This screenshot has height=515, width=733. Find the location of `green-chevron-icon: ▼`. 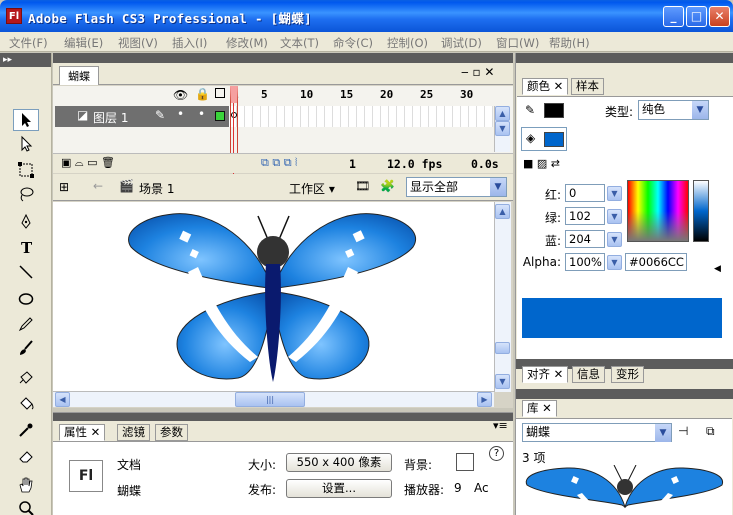

green-chevron-icon: ▼ is located at coordinates (614, 216).